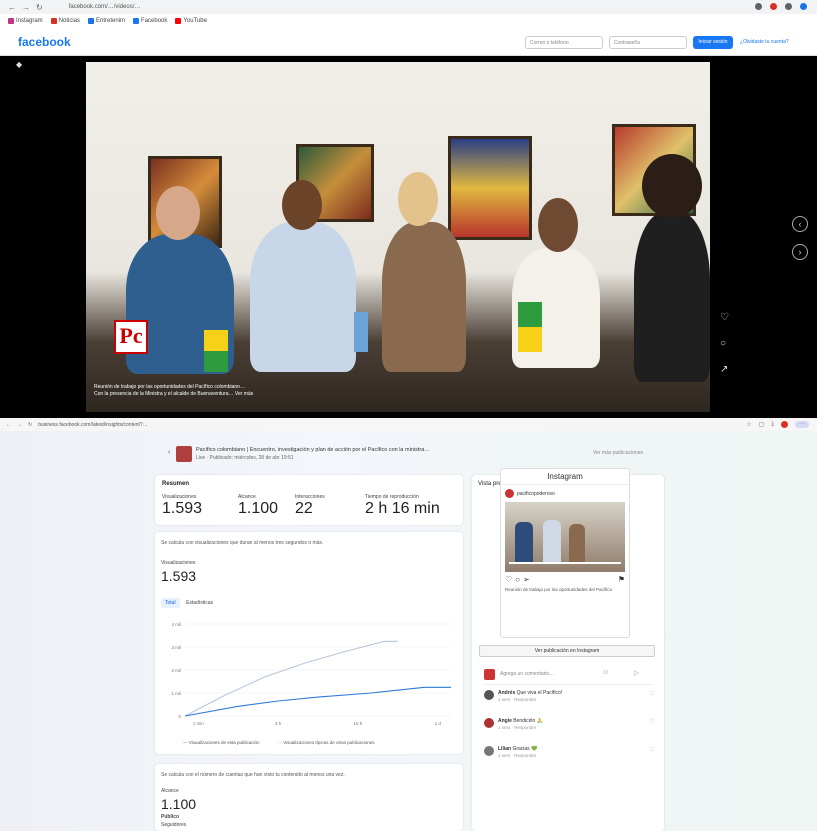 The height and width of the screenshot is (831, 817). What do you see at coordinates (184, 454) in the screenshot?
I see `post-thumbnail` at bounding box center [184, 454].